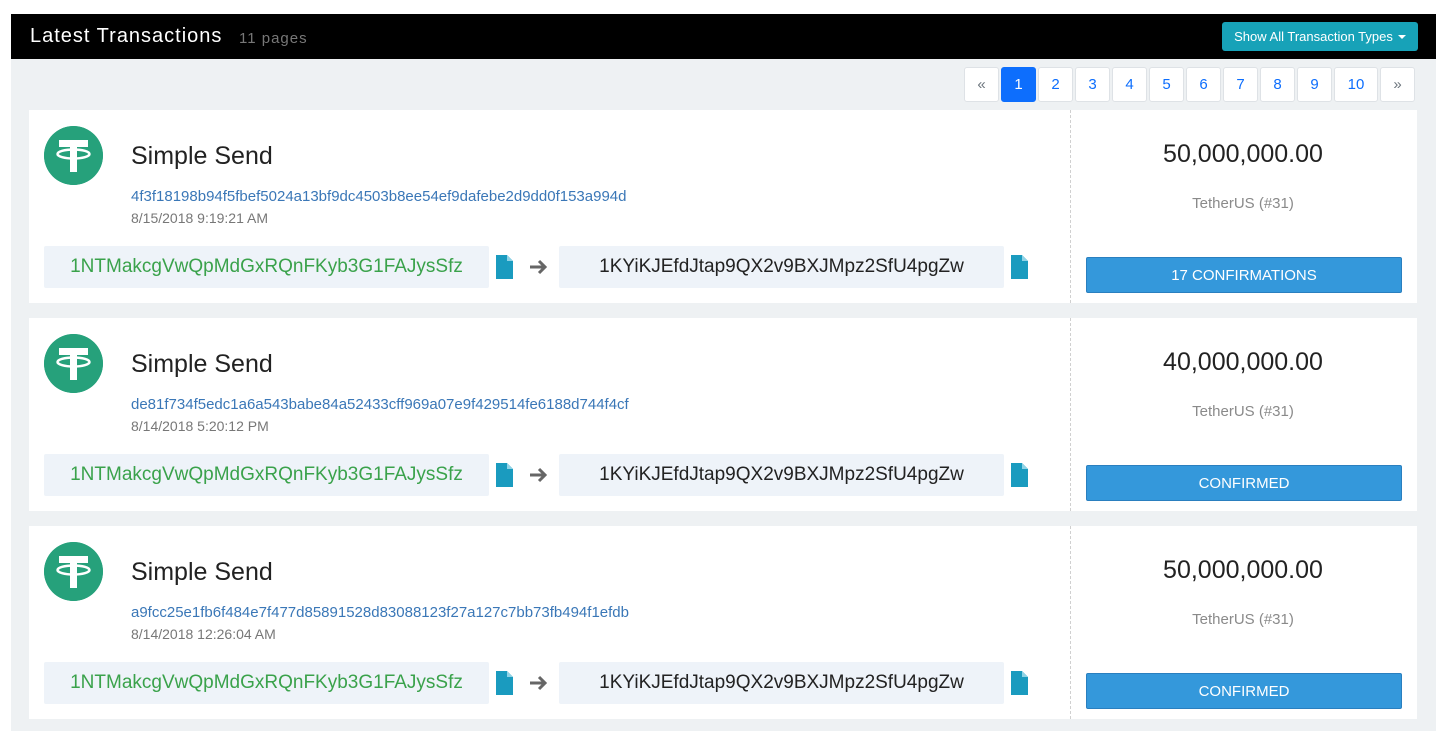 The image size is (1447, 731). I want to click on page-prev: «, so click(981, 84).